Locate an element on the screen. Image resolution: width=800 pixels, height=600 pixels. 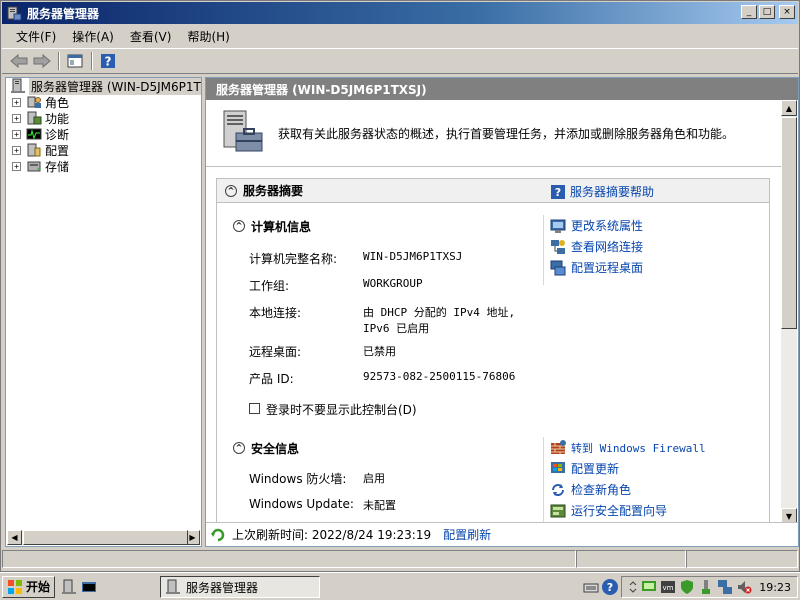
details-vertical-scrollbar: ▲ ▼ is located at coordinates (789, 312).